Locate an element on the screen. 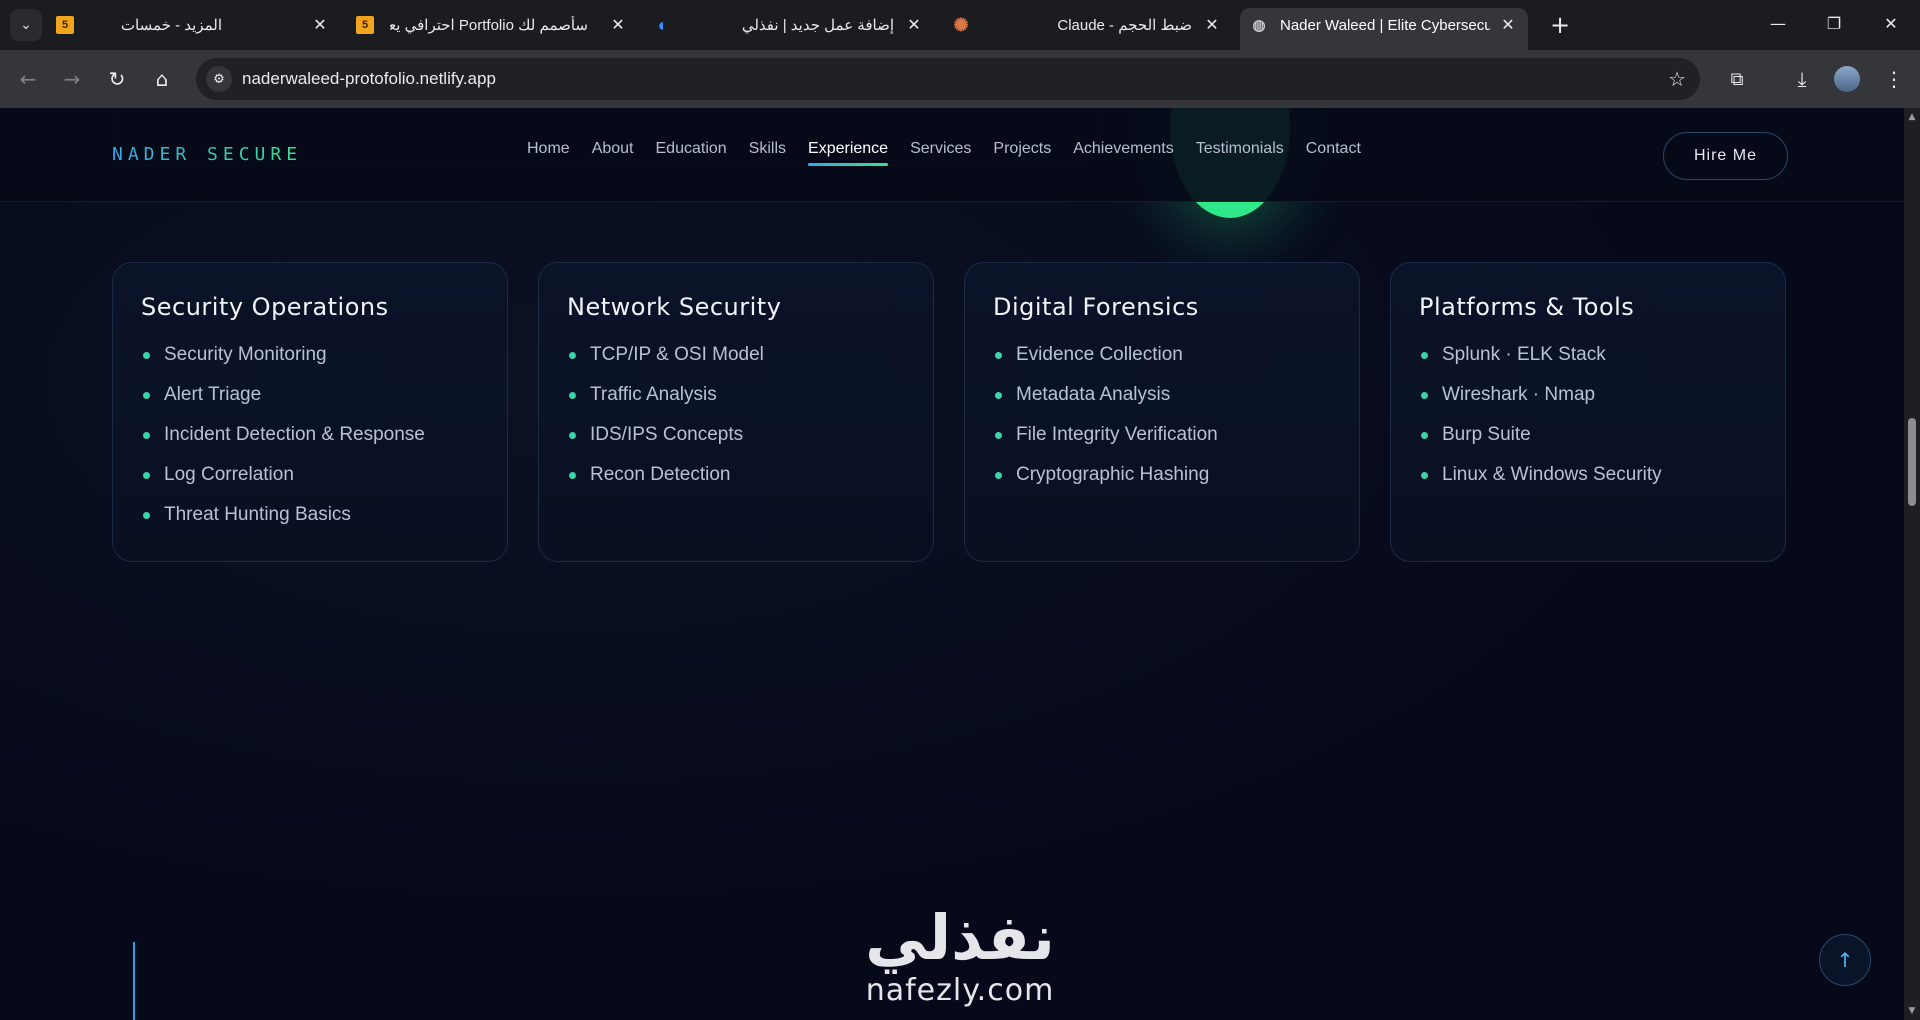  restore-icon: ❐ is located at coordinates (1834, 23).